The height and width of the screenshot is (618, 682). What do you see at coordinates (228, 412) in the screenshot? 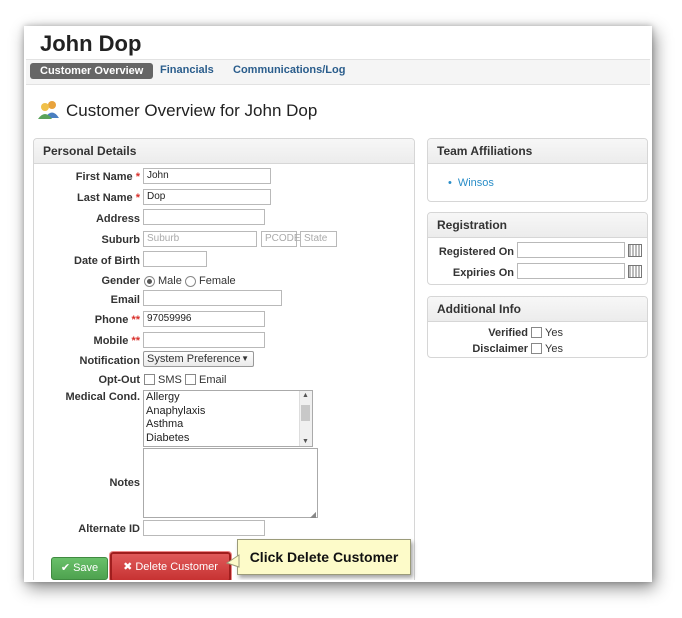
I see `list-item: Anaphylaxis` at bounding box center [228, 412].